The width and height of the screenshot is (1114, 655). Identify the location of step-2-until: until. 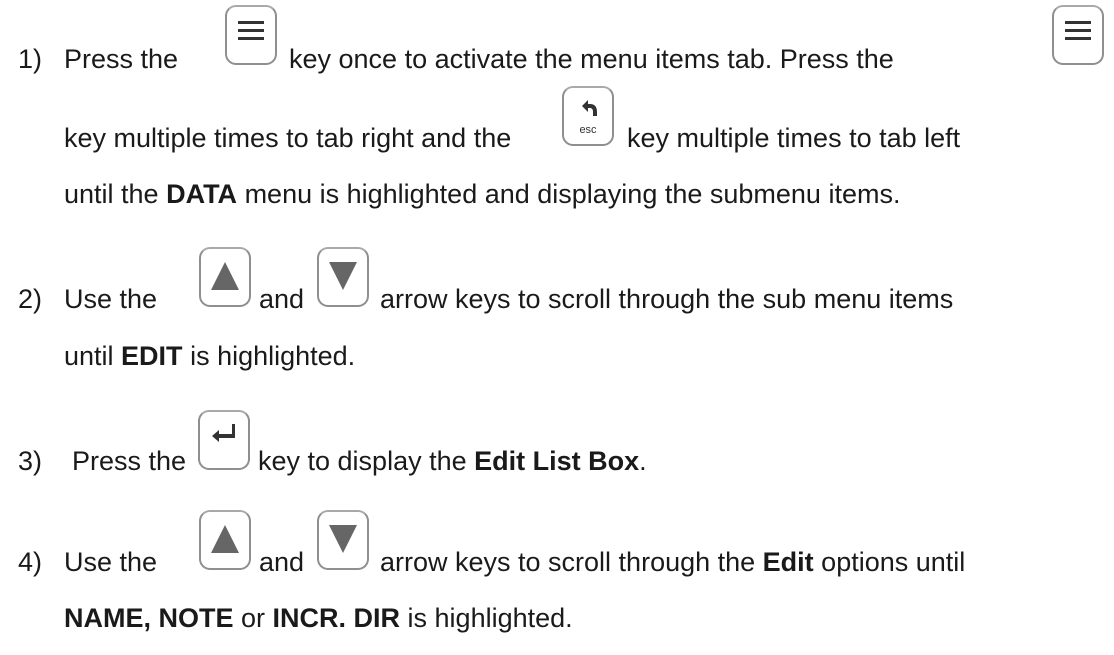
(93, 356).